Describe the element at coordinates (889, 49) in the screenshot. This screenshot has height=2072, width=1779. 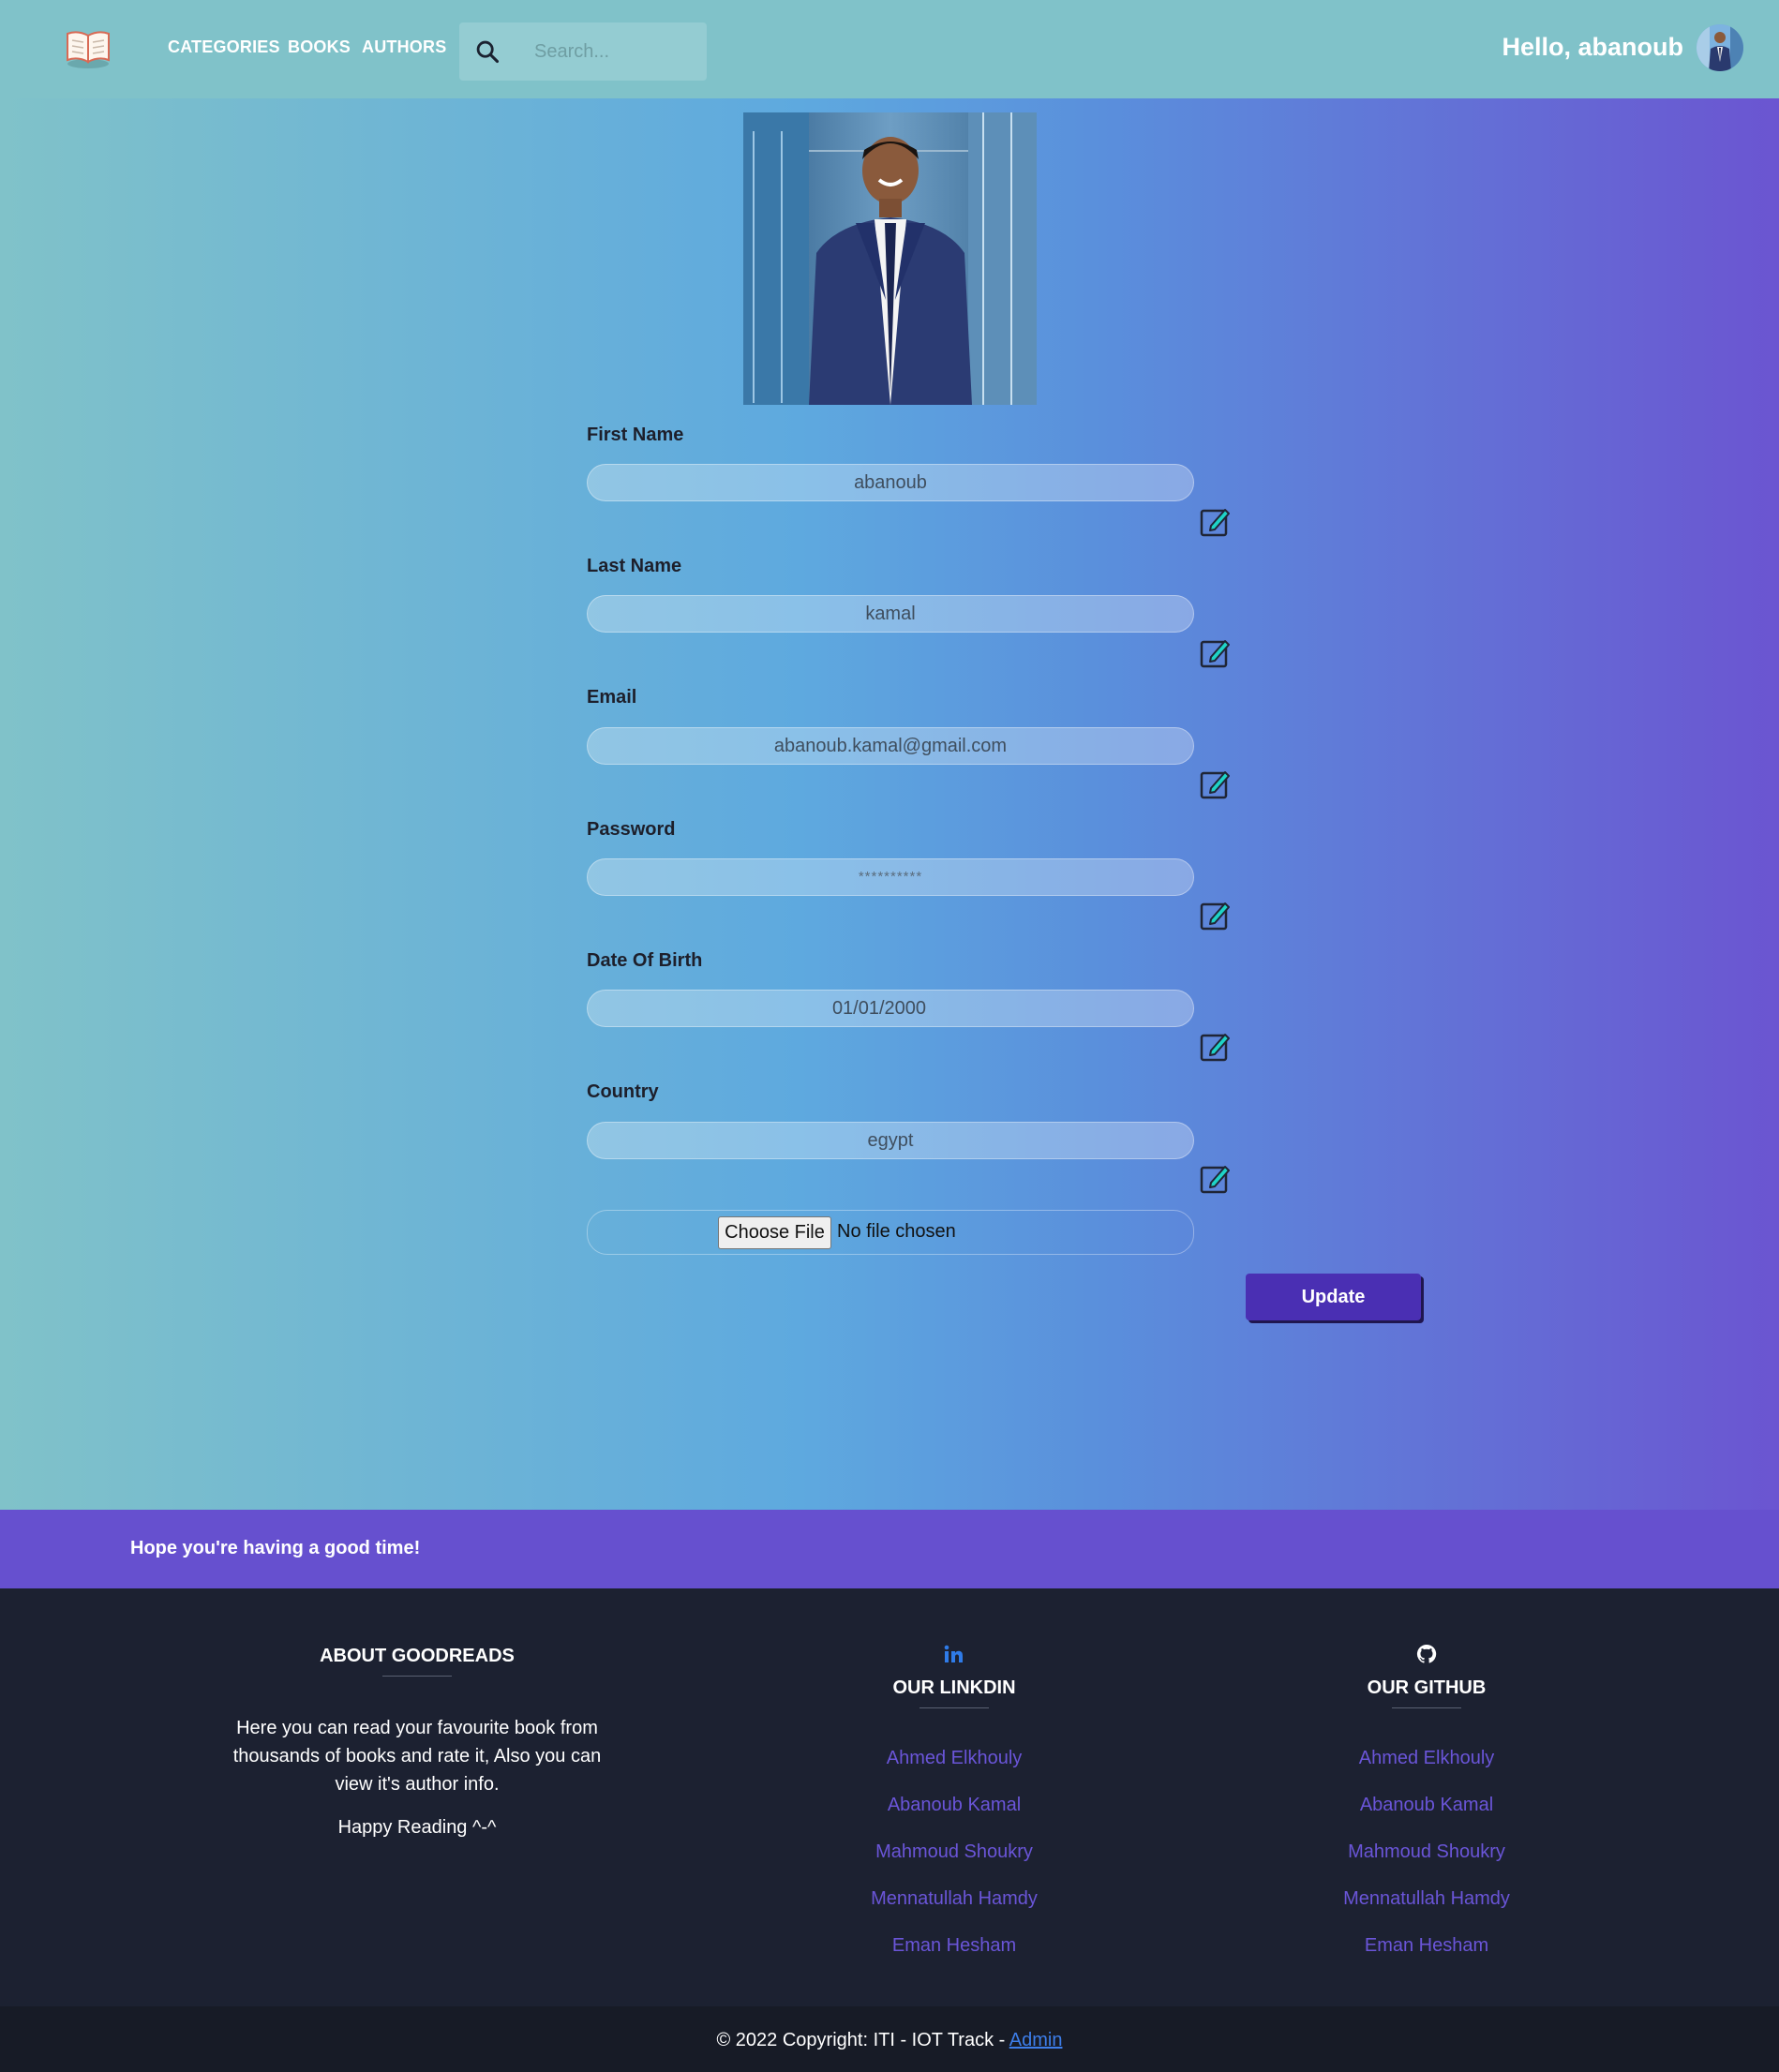
I see `navbar: CATEGORIES BOOKS AUTHORS Hello, abanoub` at that location.